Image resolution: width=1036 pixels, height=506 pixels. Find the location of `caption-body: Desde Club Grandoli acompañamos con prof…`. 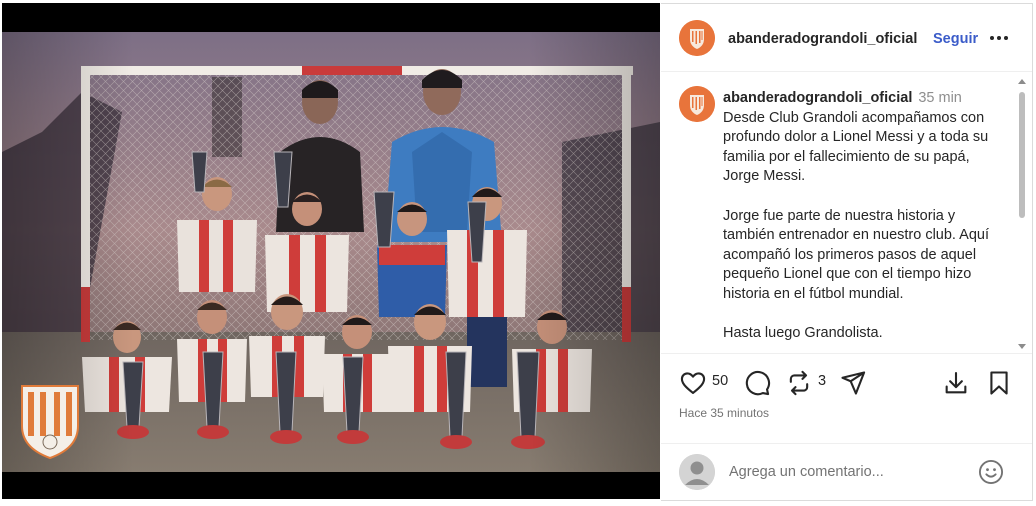

caption-body: Desde Club Grandoli acompañamos con prof… is located at coordinates (856, 225).